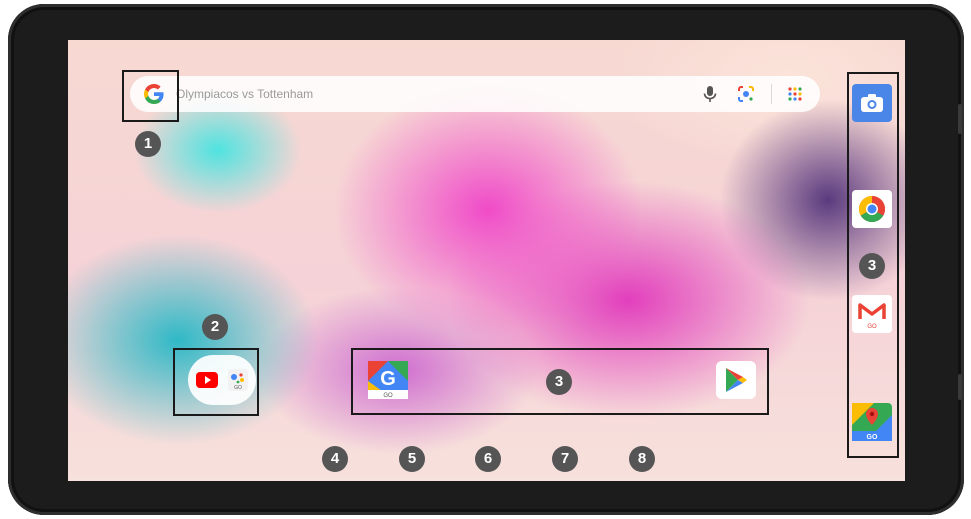 Image resolution: width=971 pixels, height=519 pixels. Describe the element at coordinates (710, 94) in the screenshot. I see `microphone-icon` at that location.